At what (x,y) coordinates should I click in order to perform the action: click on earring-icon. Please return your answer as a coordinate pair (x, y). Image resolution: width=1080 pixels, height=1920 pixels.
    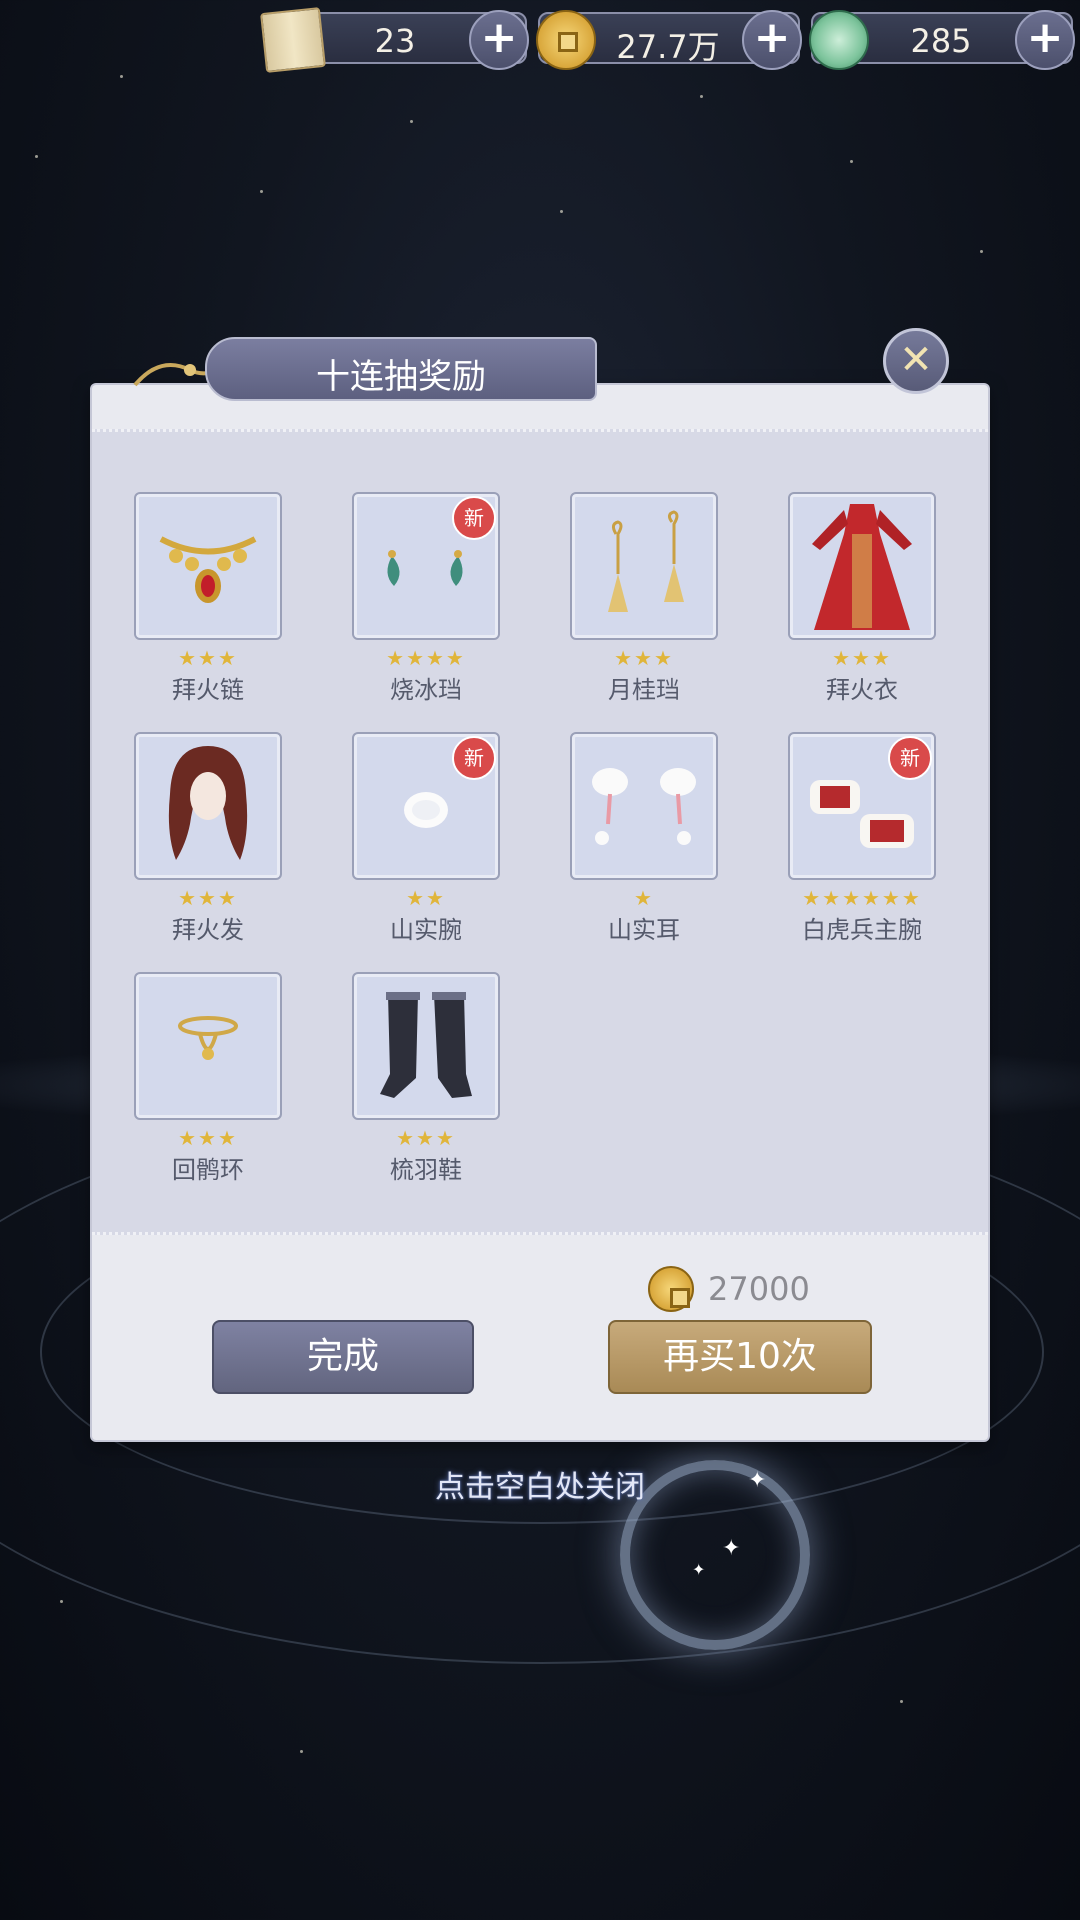
    Looking at the image, I should click on (646, 561).